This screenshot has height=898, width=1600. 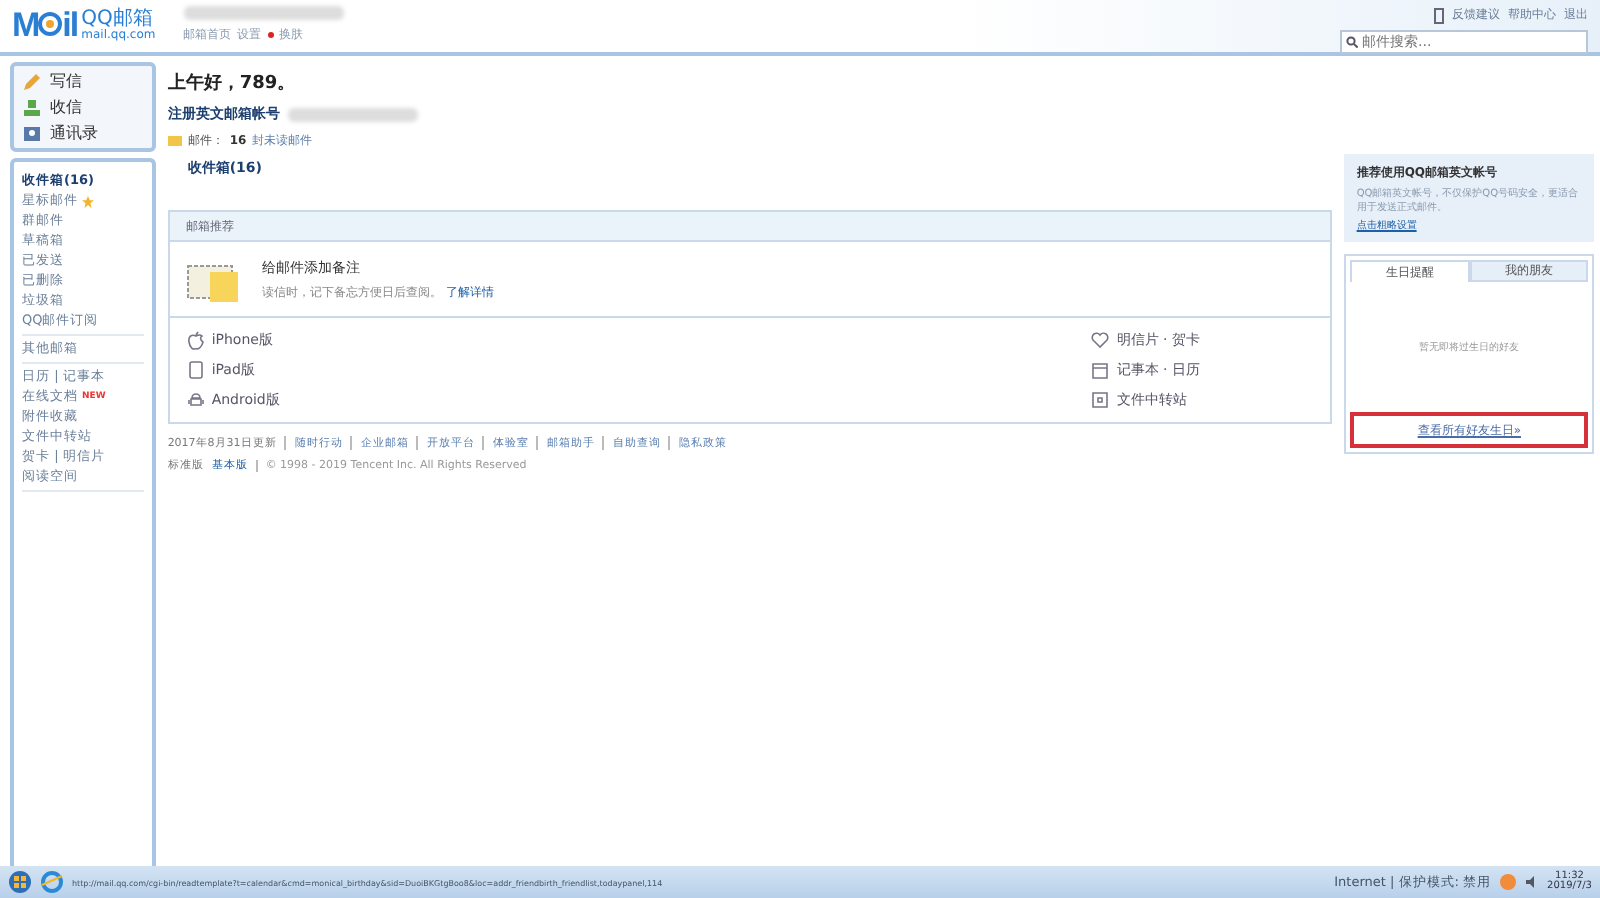 What do you see at coordinates (1507, 882) in the screenshot?
I see `tray-app-icon` at bounding box center [1507, 882].